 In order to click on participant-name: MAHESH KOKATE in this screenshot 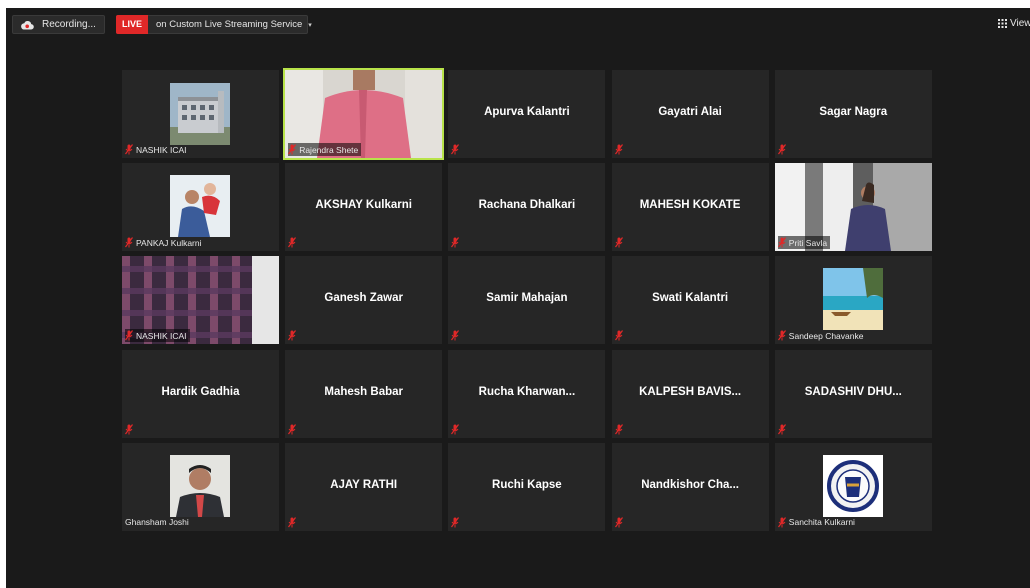, I will do `click(690, 205)`.